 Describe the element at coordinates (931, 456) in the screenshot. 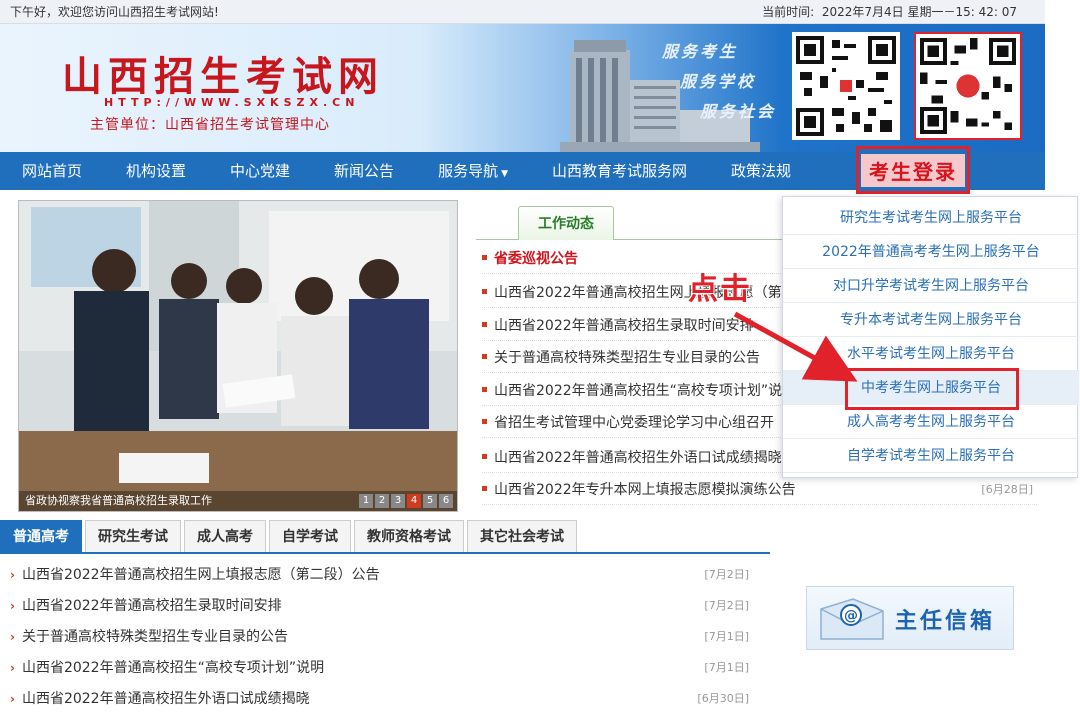

I see `menu-item-self-study-platform: 自学考试考生网上服务平台` at that location.